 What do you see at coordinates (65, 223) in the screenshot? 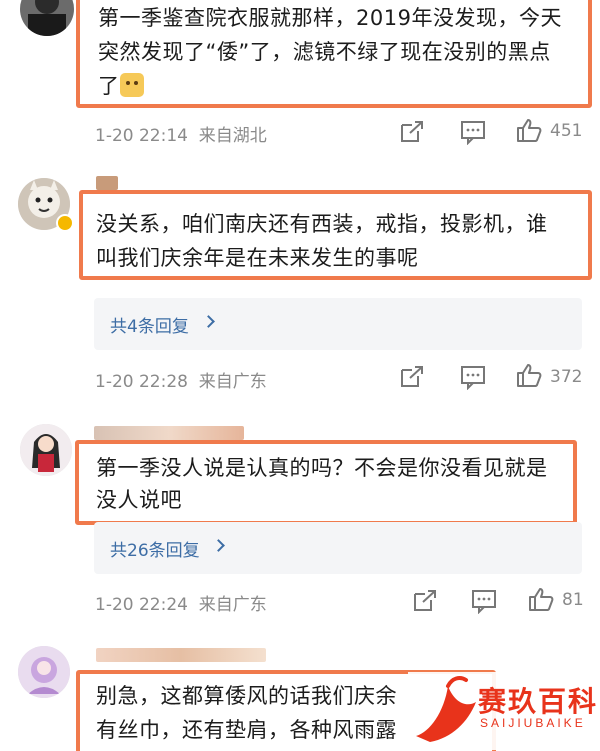
I see `verified-badge-icon` at bounding box center [65, 223].